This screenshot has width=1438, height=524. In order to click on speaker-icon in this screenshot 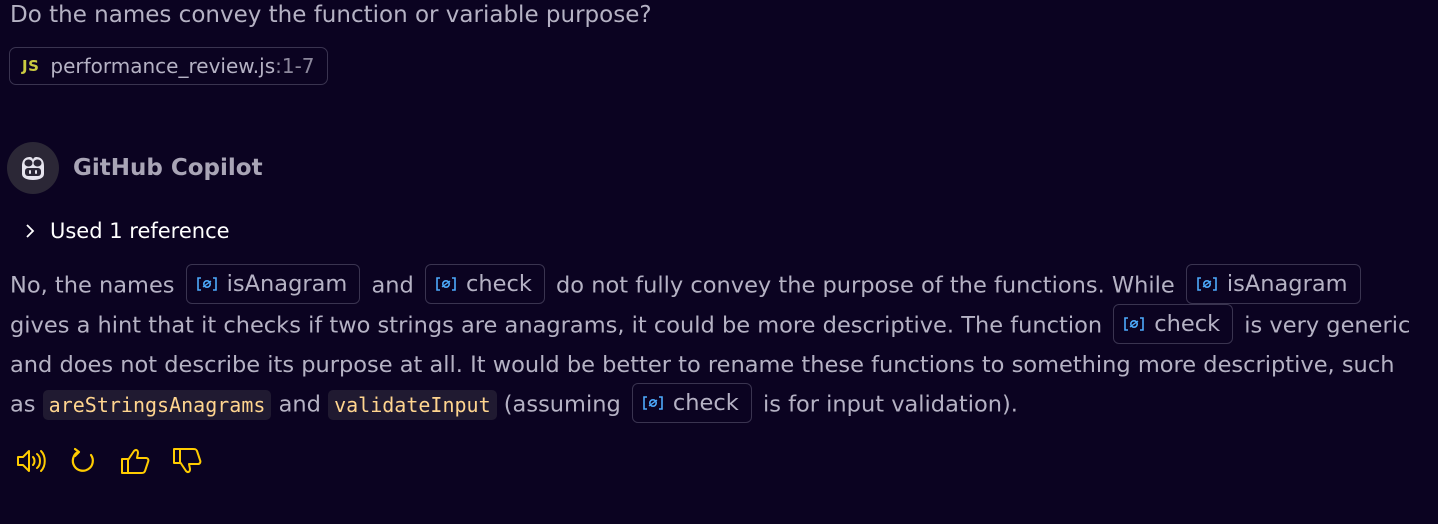, I will do `click(31, 461)`.